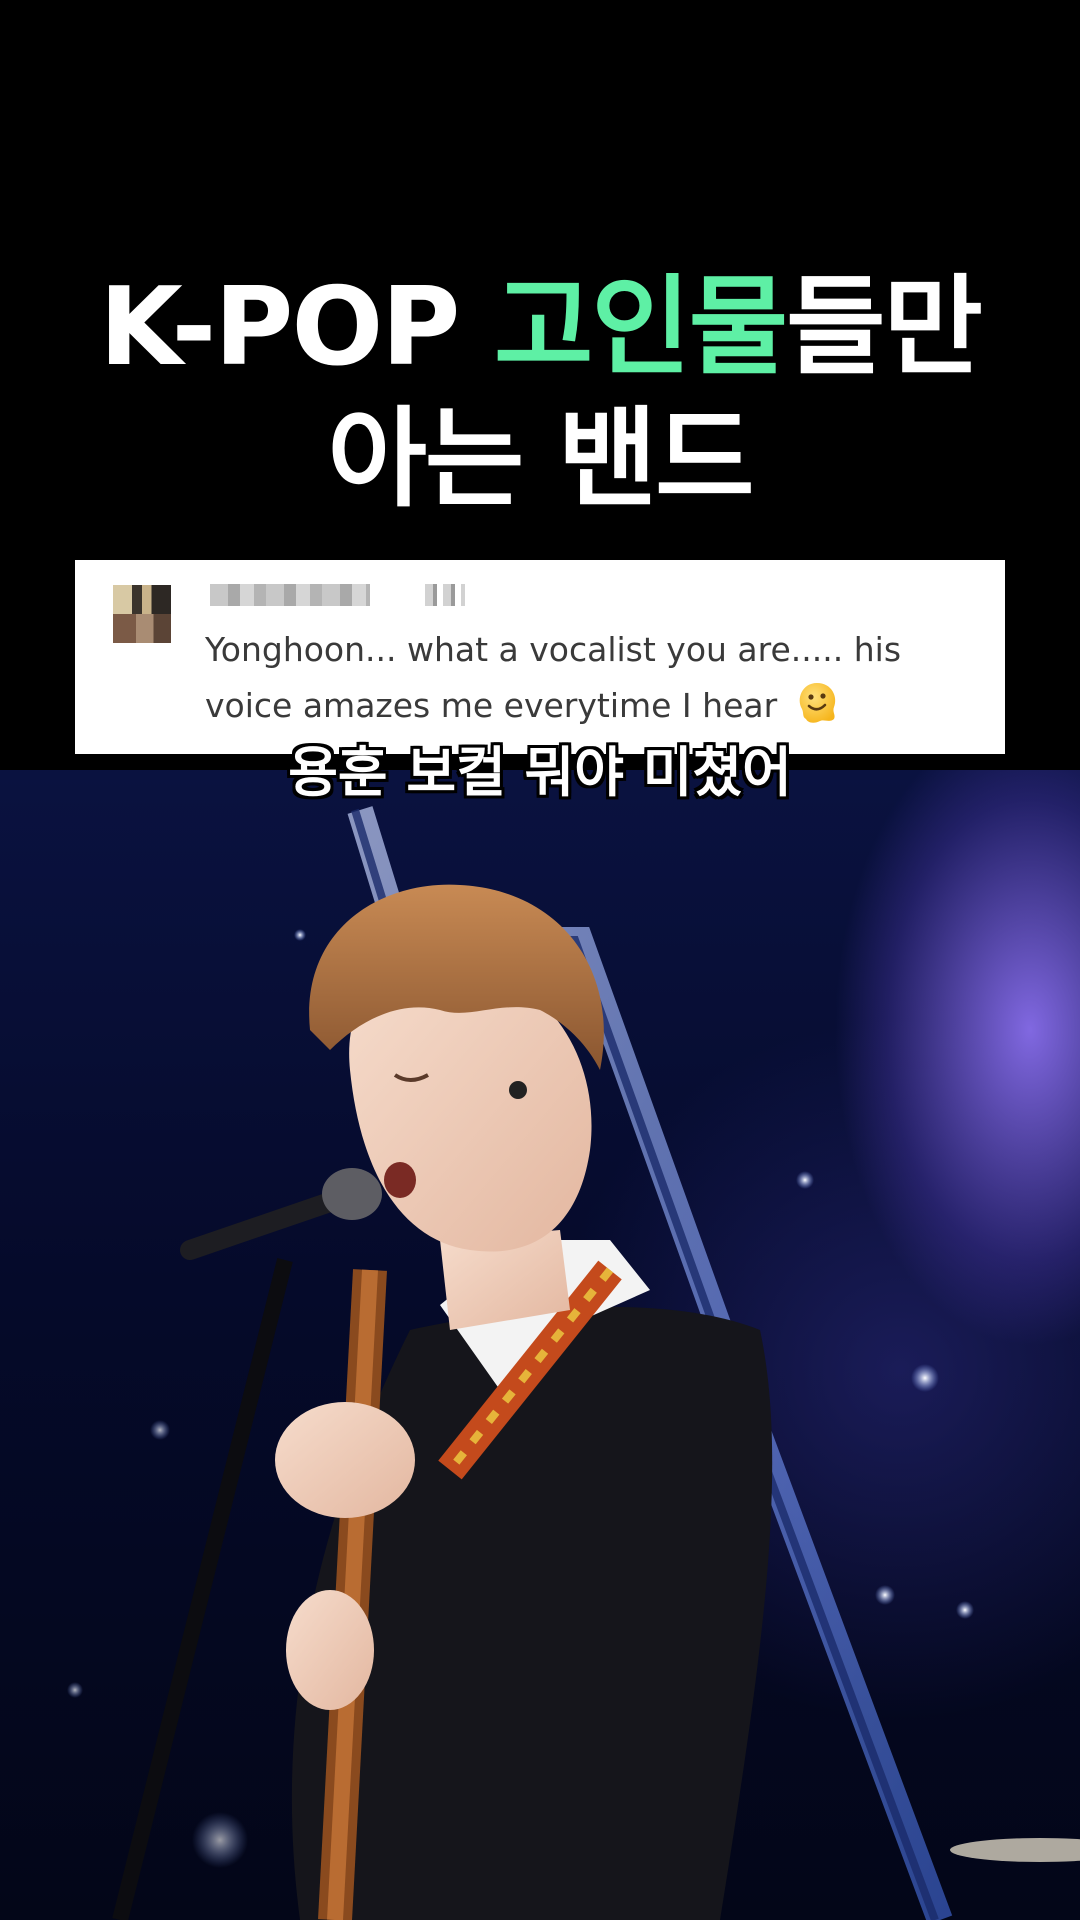 Image resolution: width=1080 pixels, height=1920 pixels. Describe the element at coordinates (142, 614) in the screenshot. I see `commenter-avatar` at that location.